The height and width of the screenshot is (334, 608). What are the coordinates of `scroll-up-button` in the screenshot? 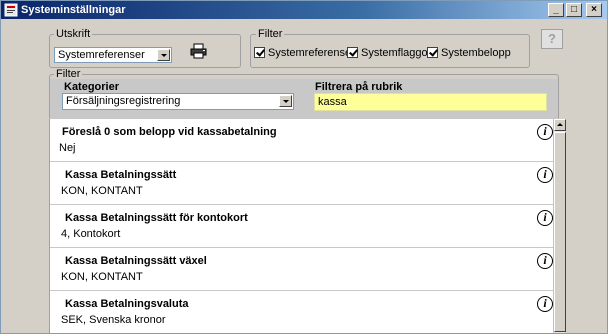 It's located at (560, 125).